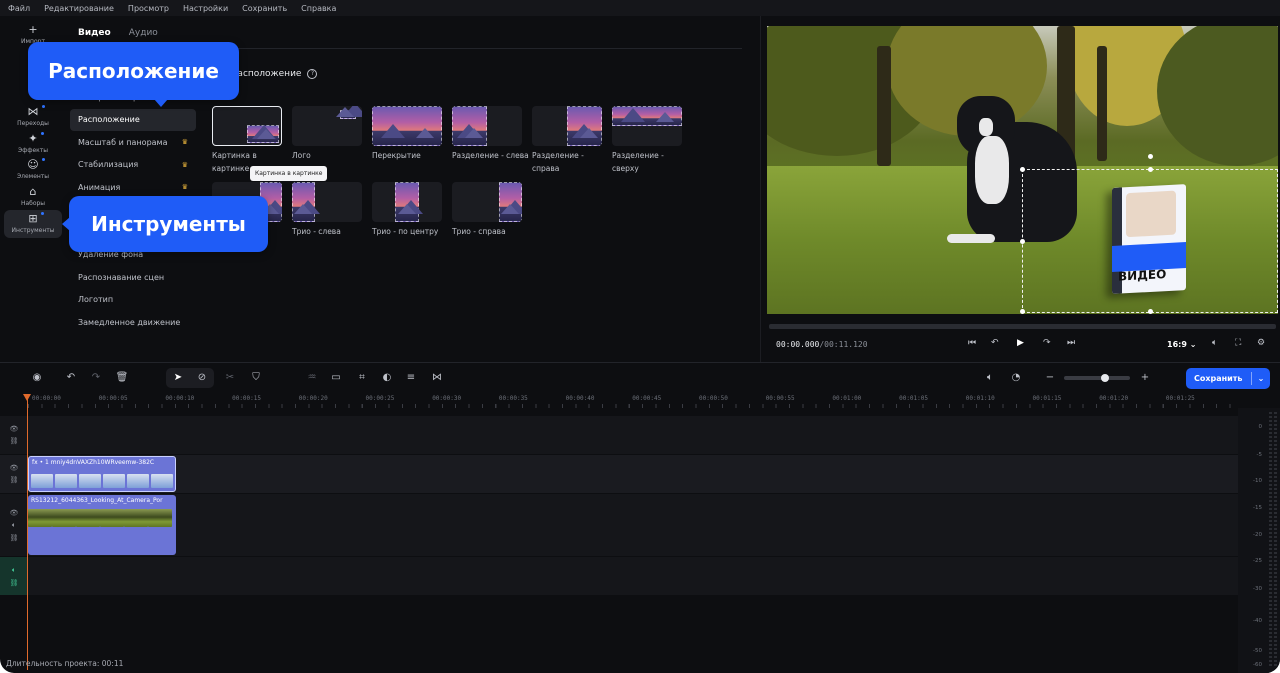  Describe the element at coordinates (19, 8) in the screenshot. I see `menu-file: Файл` at that location.